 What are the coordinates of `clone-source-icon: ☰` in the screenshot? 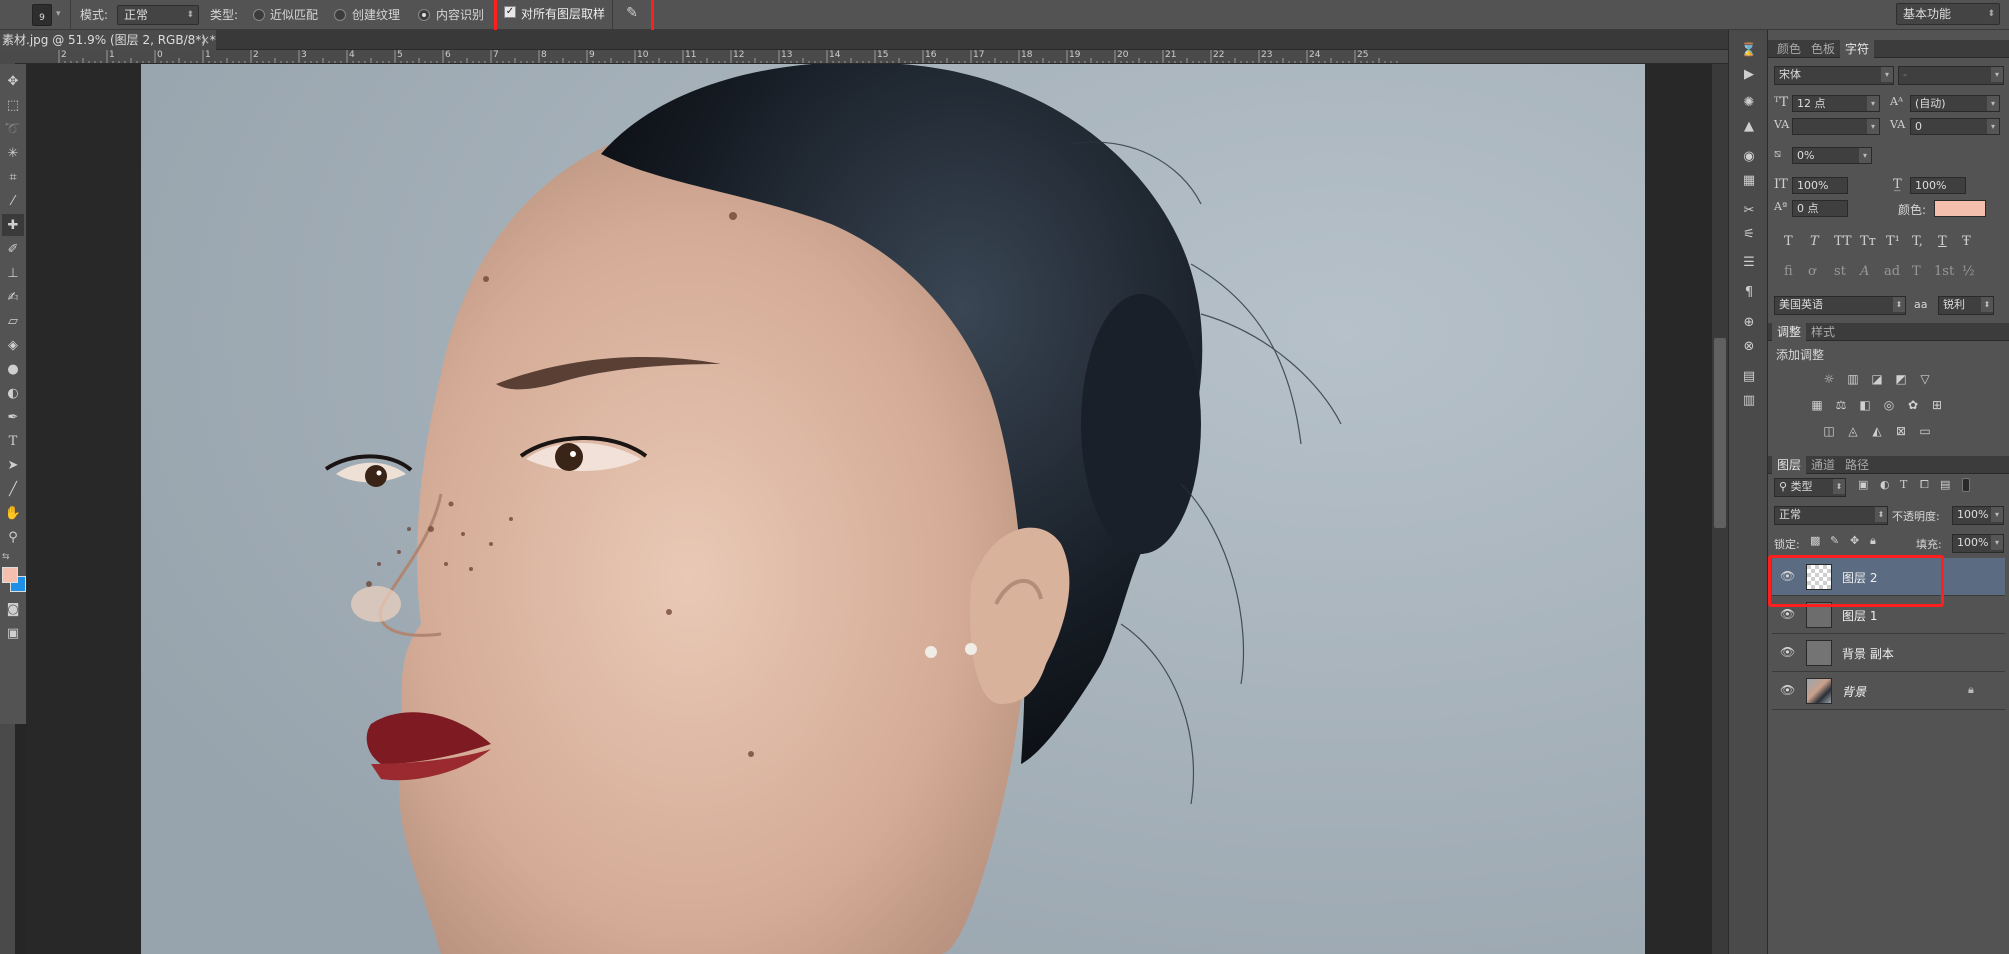 It's located at (1749, 263).